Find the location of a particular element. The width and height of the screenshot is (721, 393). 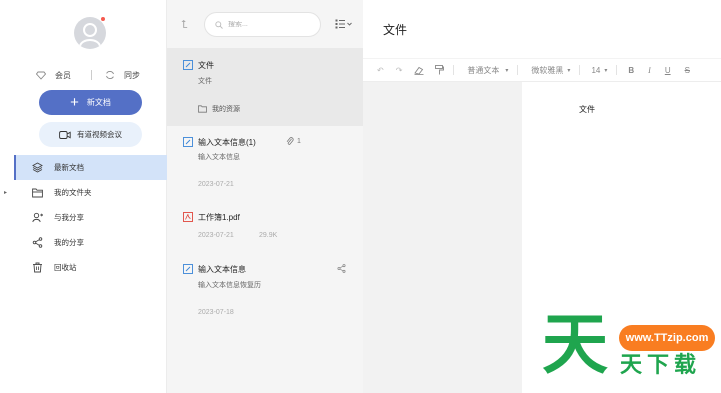

font-family-select: 微软雅黑 ▾ is located at coordinates (550, 70).